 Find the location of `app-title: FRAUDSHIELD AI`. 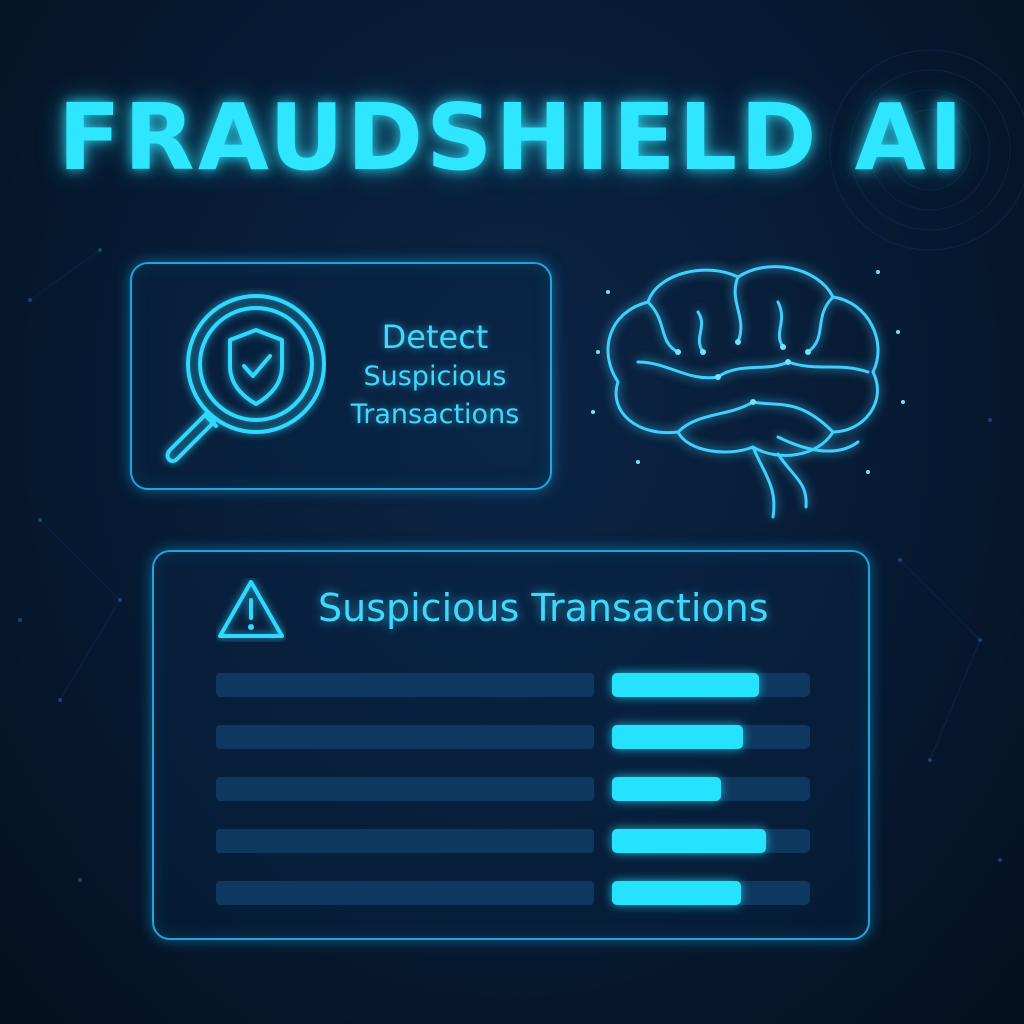

app-title: FRAUDSHIELD AI is located at coordinates (512, 137).